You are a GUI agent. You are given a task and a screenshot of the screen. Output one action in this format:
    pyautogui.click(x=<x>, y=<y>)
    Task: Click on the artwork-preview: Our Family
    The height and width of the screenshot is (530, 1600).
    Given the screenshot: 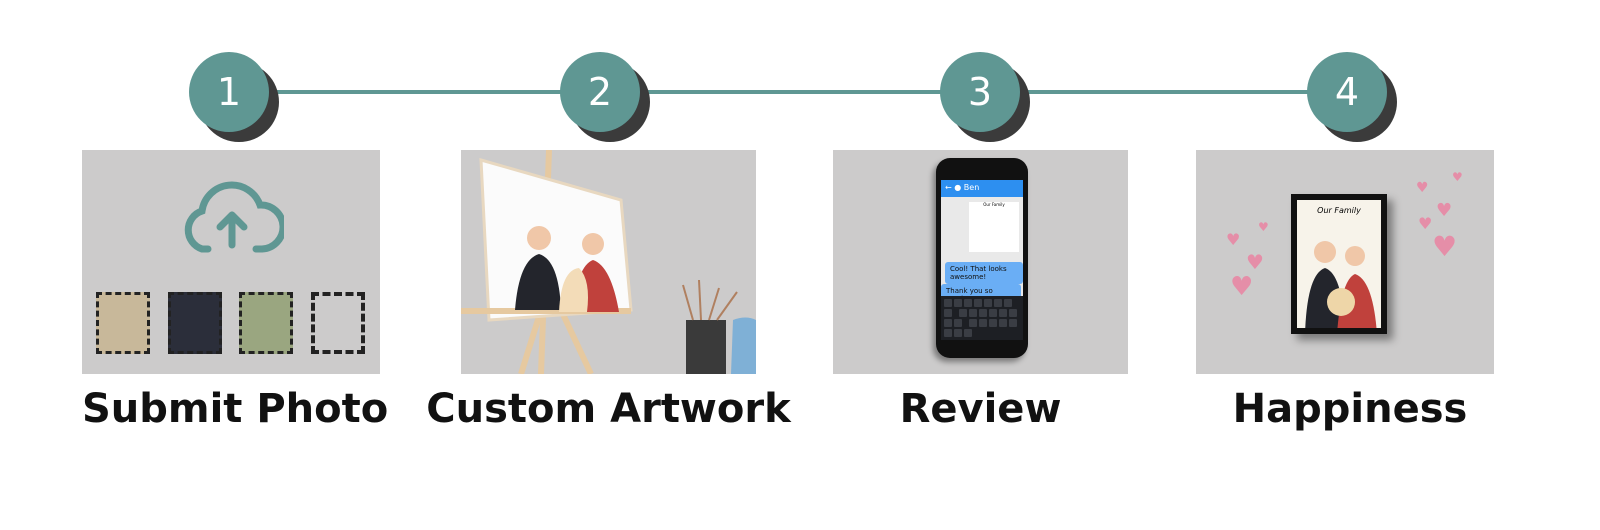 What is the action you would take?
    pyautogui.click(x=994, y=227)
    